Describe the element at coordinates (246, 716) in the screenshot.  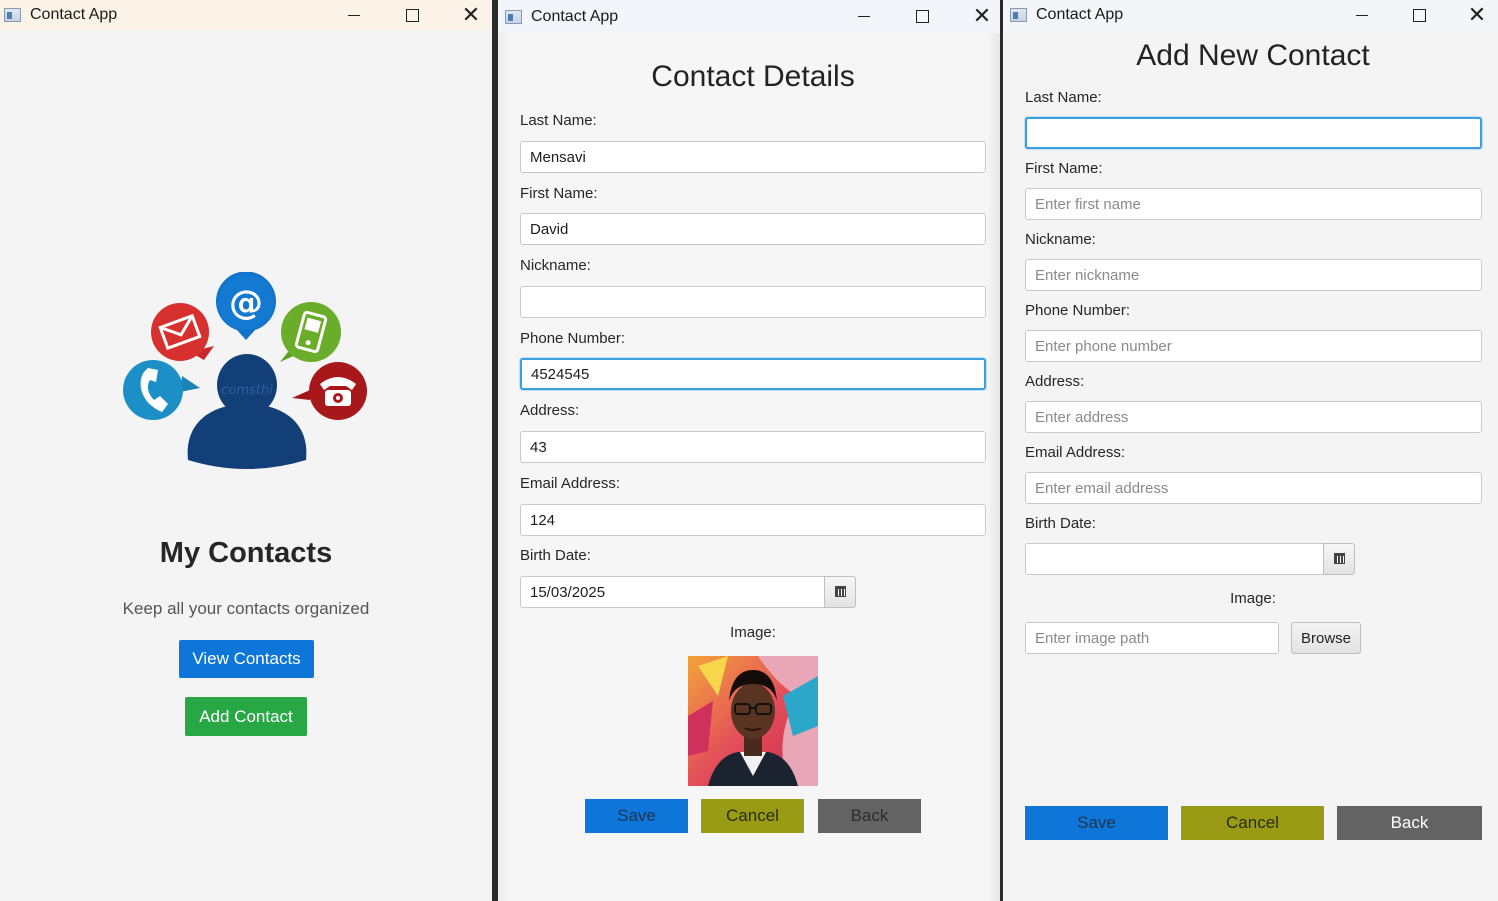
I see `add-contact-button: Add Contact` at that location.